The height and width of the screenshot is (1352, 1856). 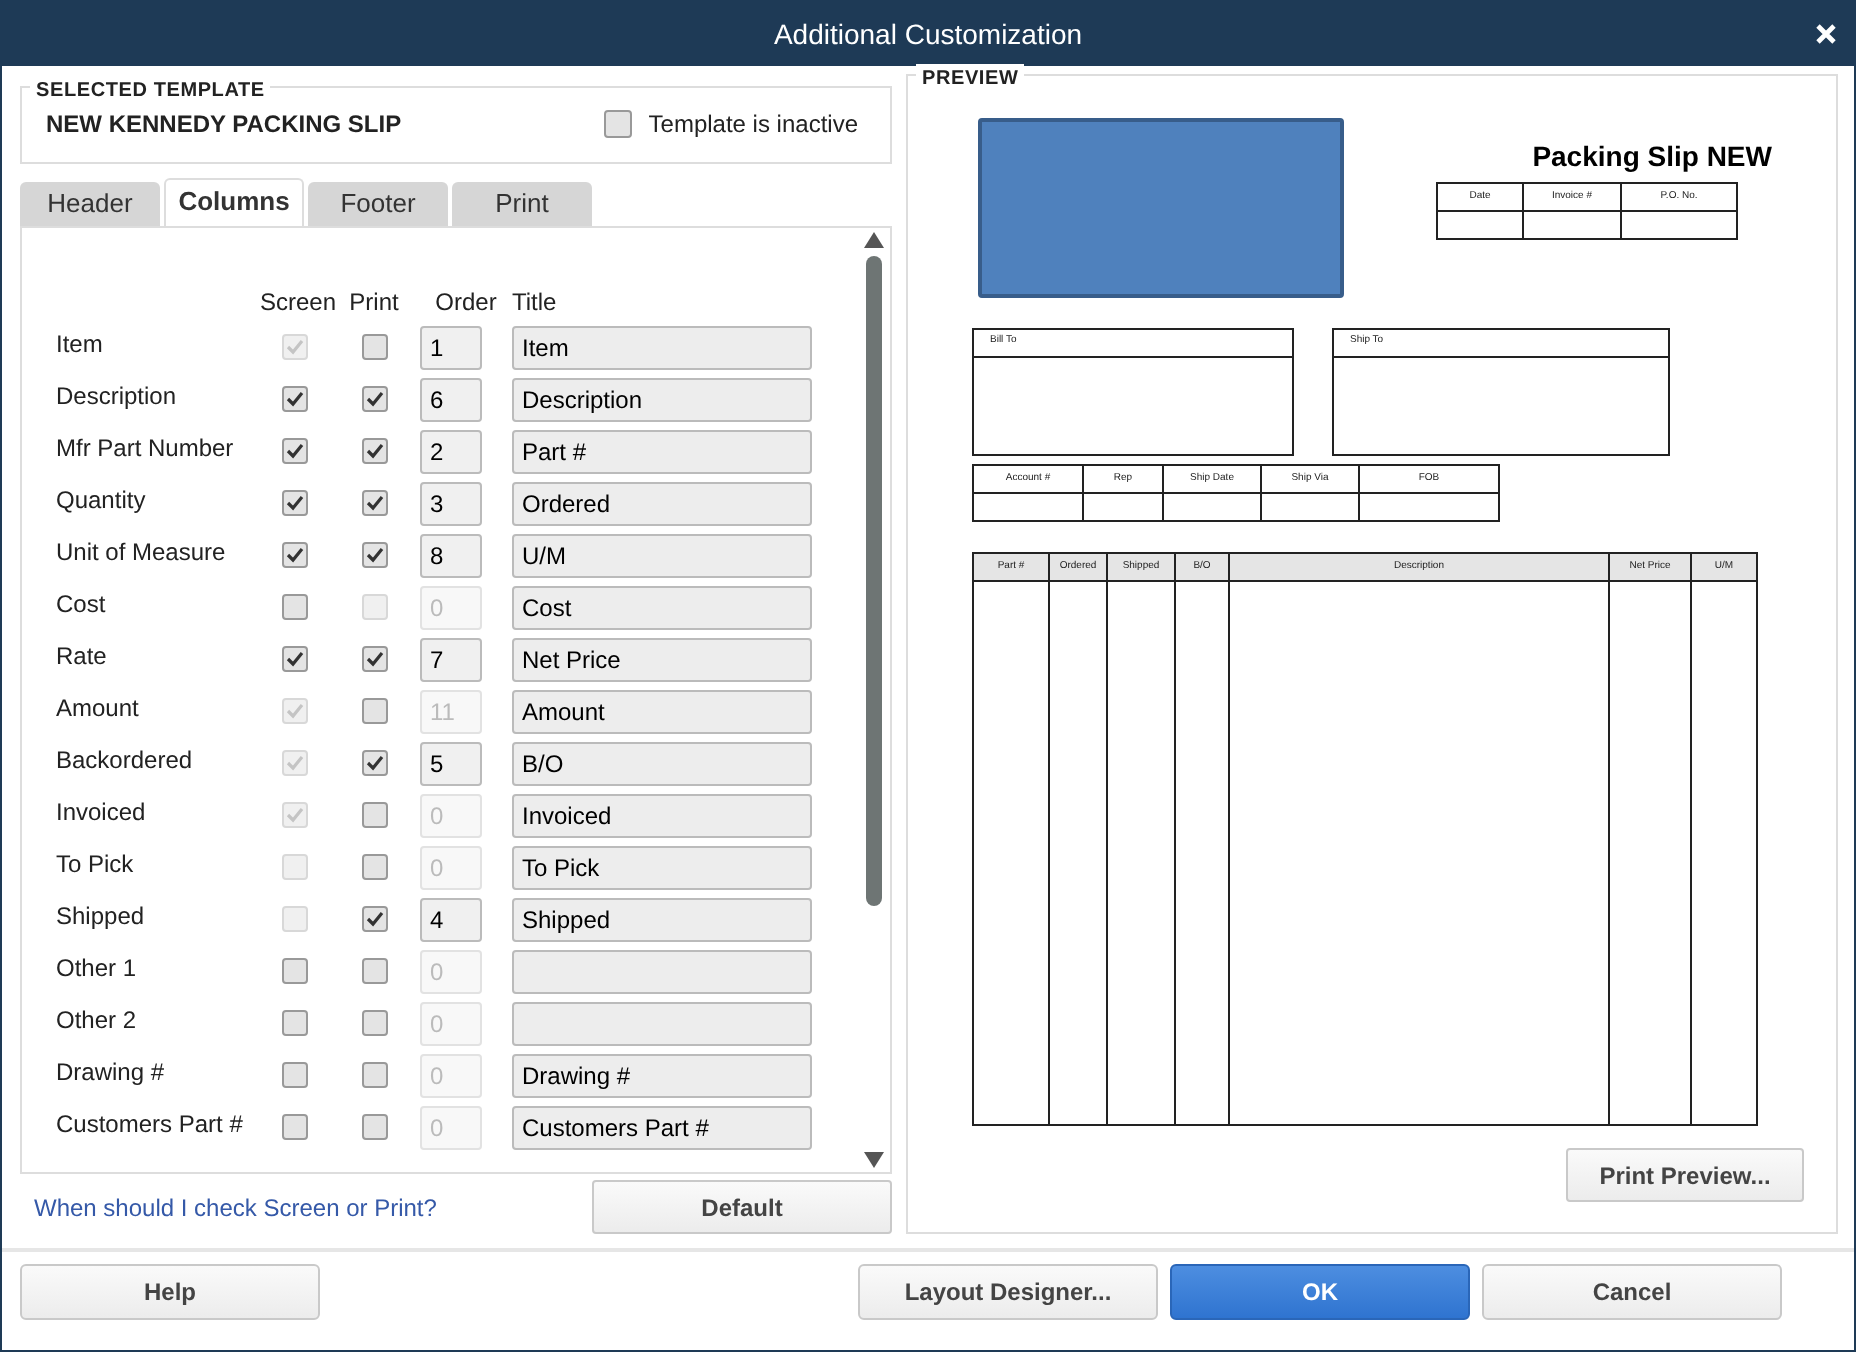 What do you see at coordinates (742, 1207) in the screenshot?
I see `default-button: Default` at bounding box center [742, 1207].